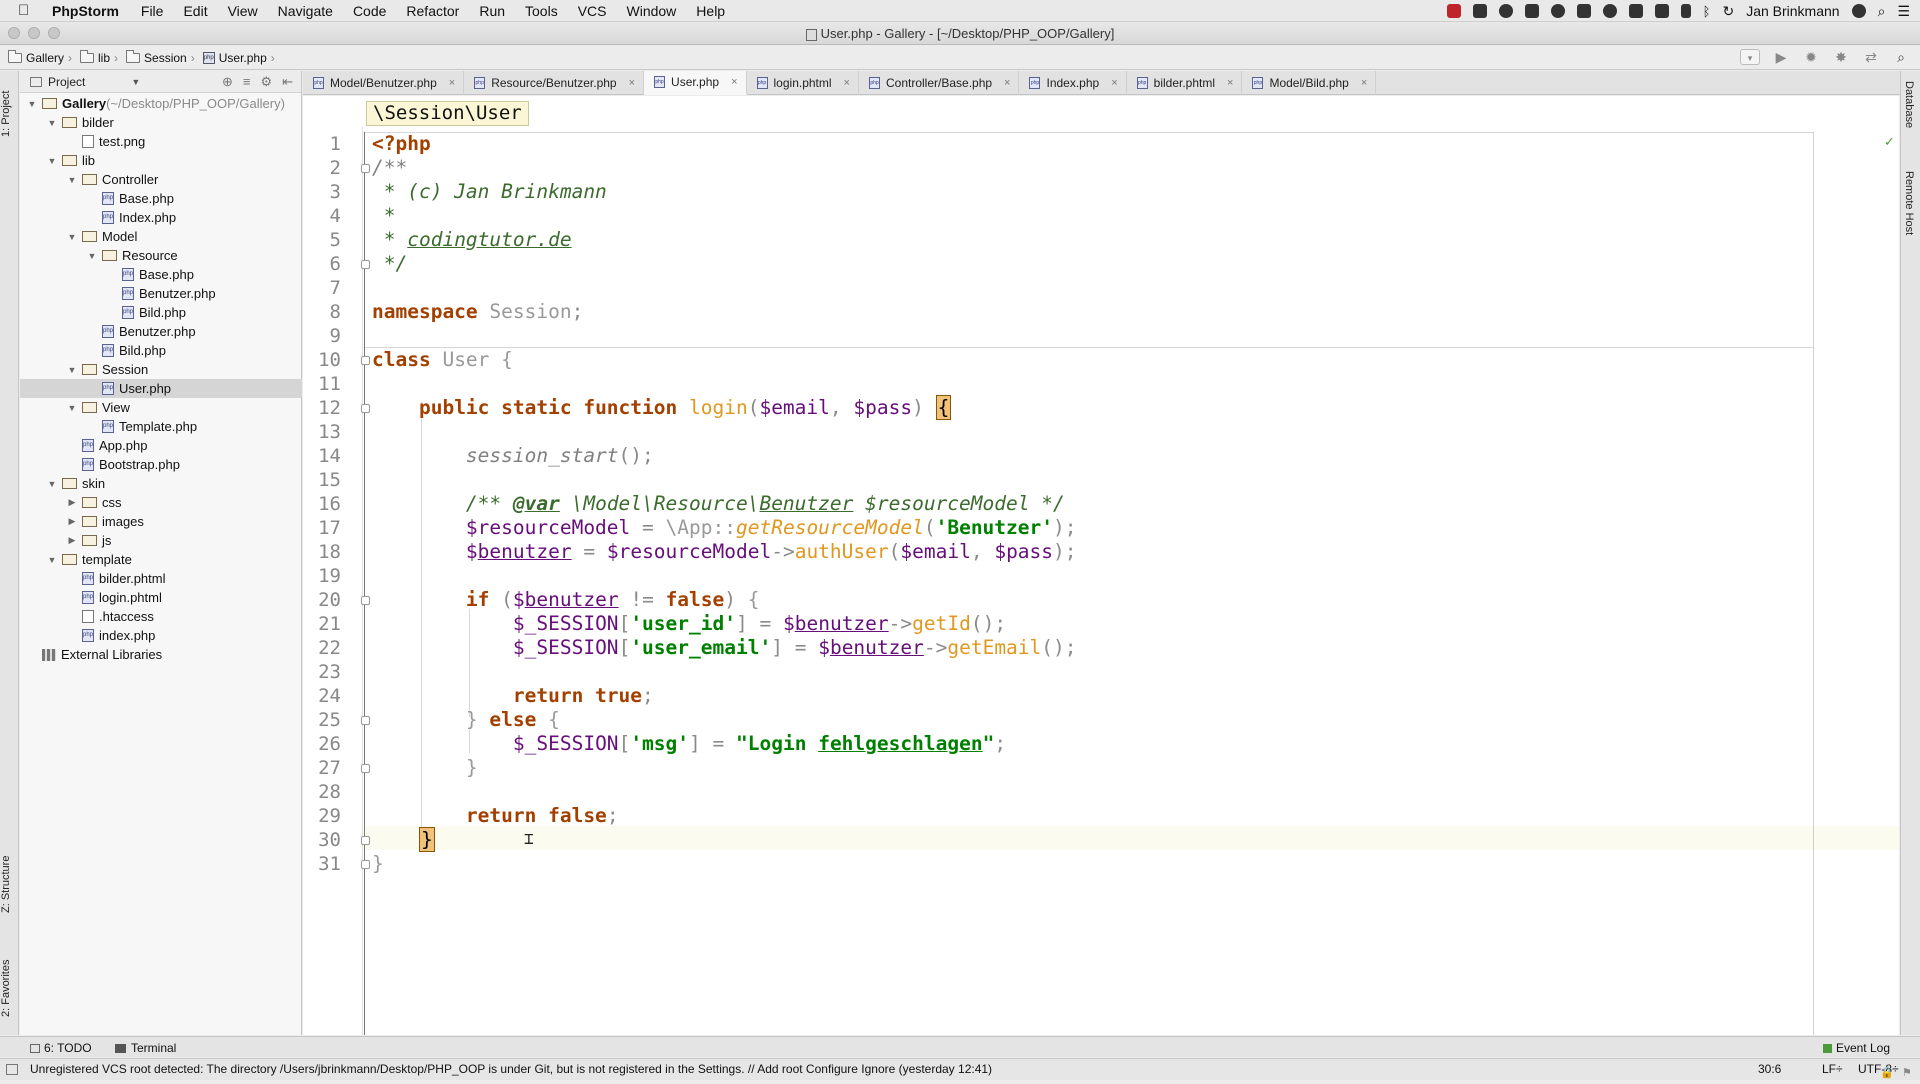  Describe the element at coordinates (554, 83) in the screenshot. I see `editor-tab: php Resource/Benutzer.php ×` at that location.